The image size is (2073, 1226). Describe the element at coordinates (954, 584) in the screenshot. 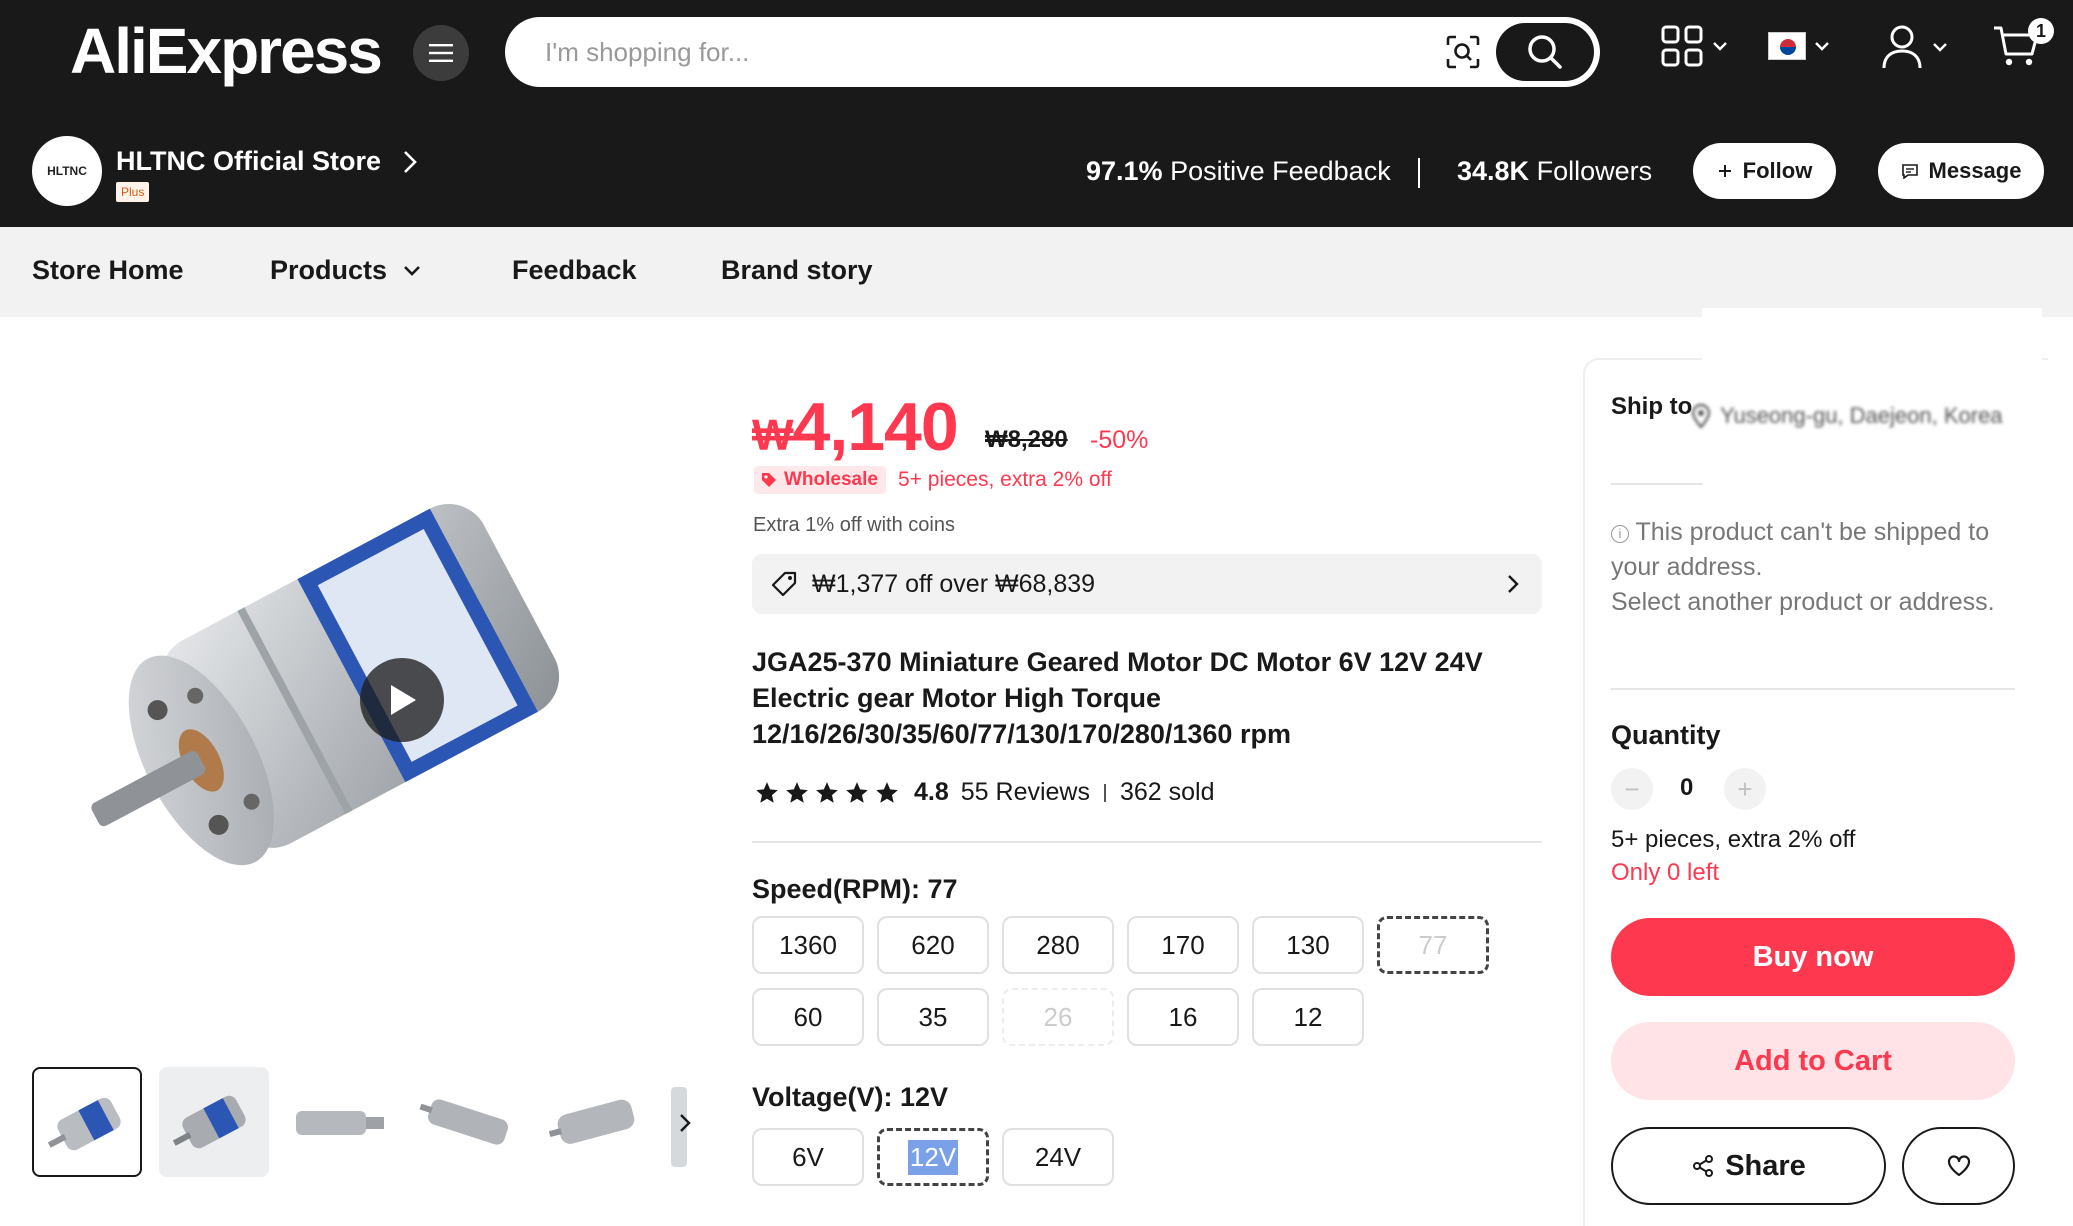

I see `coupon-text: ₩1,377 off over ₩68,839` at that location.